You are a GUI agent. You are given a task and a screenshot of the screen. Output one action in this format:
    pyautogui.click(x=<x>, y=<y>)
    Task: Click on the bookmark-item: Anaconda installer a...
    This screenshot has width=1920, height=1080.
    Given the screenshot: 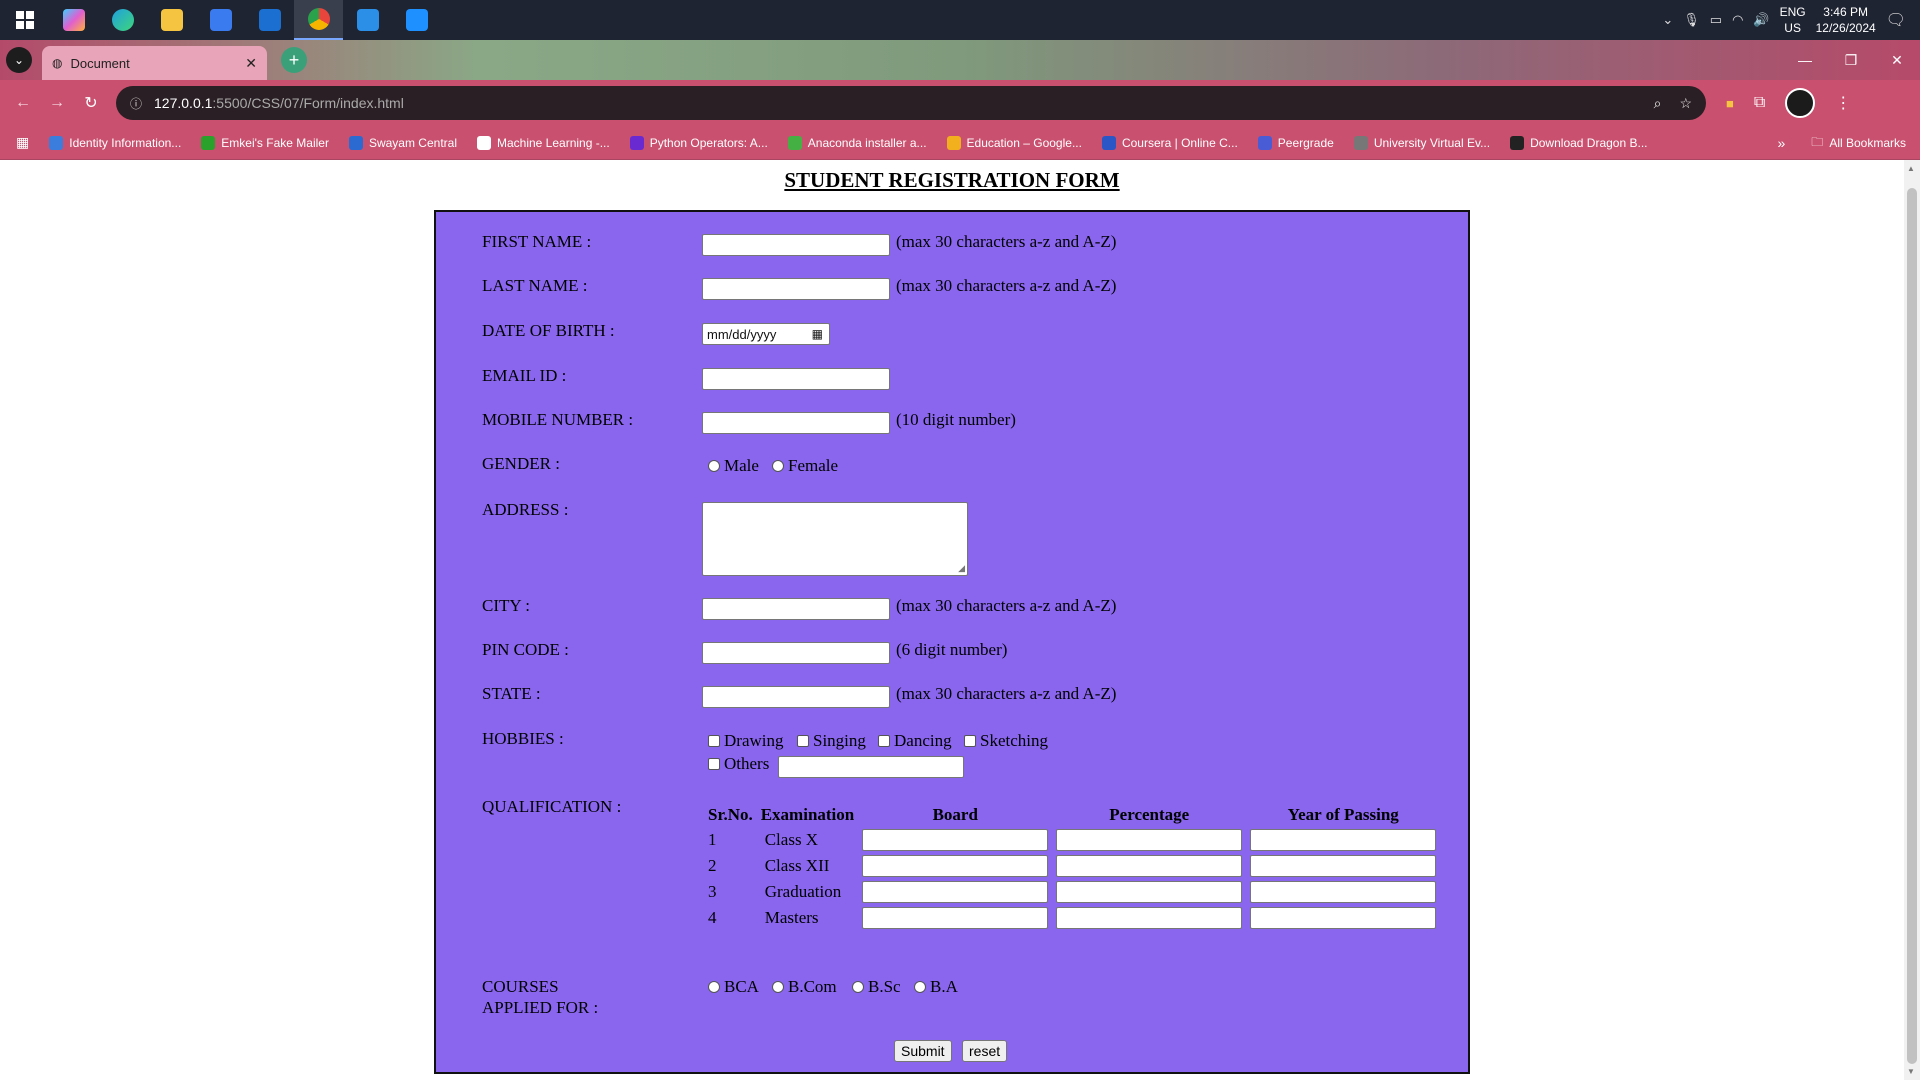 What is the action you would take?
    pyautogui.click(x=857, y=142)
    